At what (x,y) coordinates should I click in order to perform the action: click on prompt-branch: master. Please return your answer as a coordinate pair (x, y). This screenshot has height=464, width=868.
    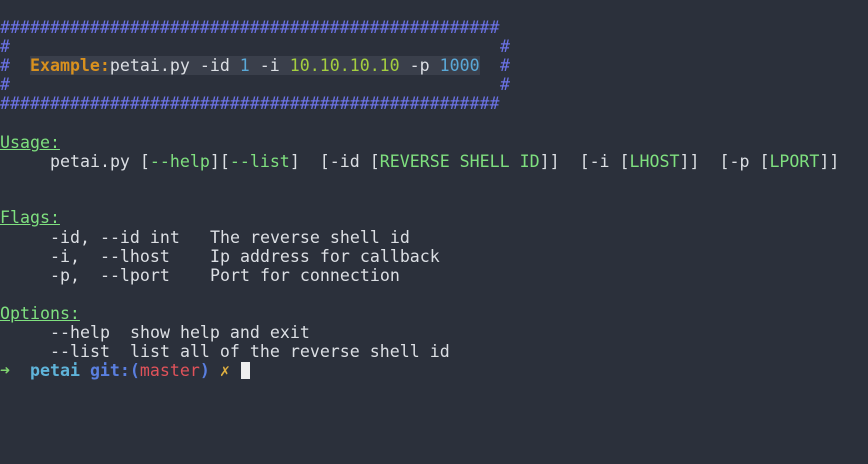
    Looking at the image, I should click on (169, 370).